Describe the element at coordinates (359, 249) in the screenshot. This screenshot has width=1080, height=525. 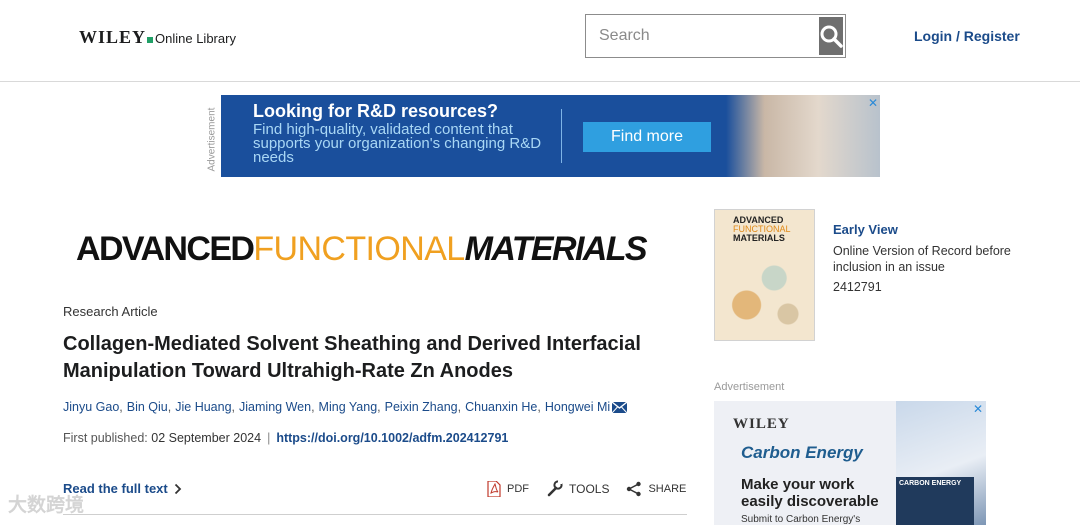
I see `journal-banner-functional: FUNCTIONAL` at that location.